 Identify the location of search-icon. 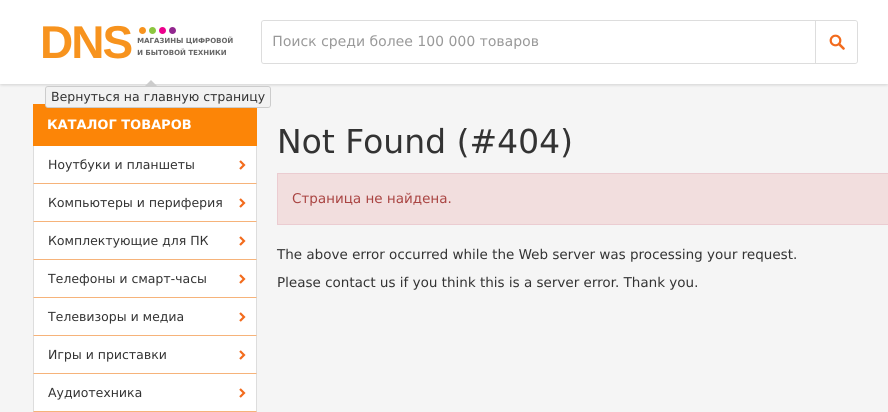
(836, 42).